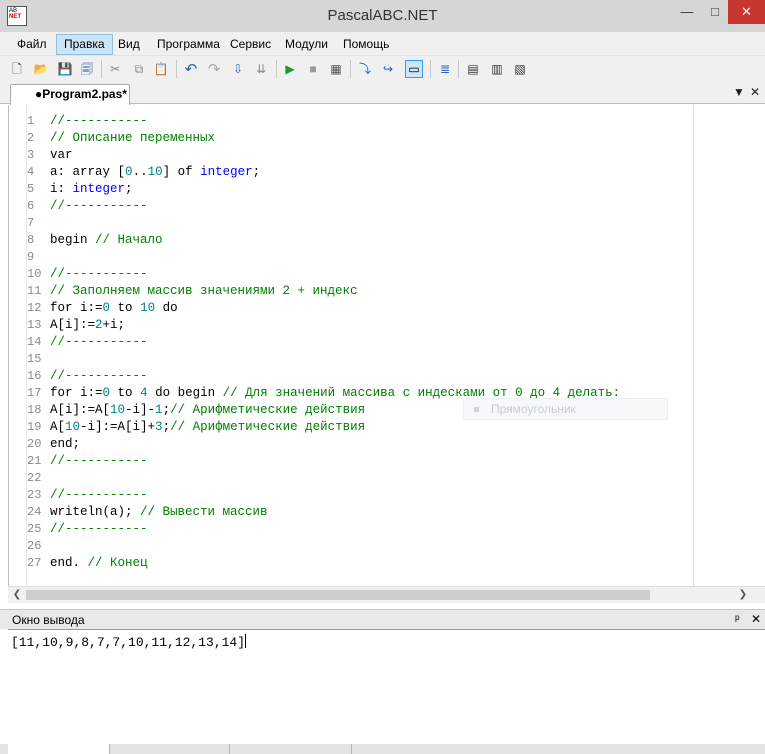 The height and width of the screenshot is (754, 765). I want to click on code-line: 12 for i:=0 to 10 do, so click(349, 308).